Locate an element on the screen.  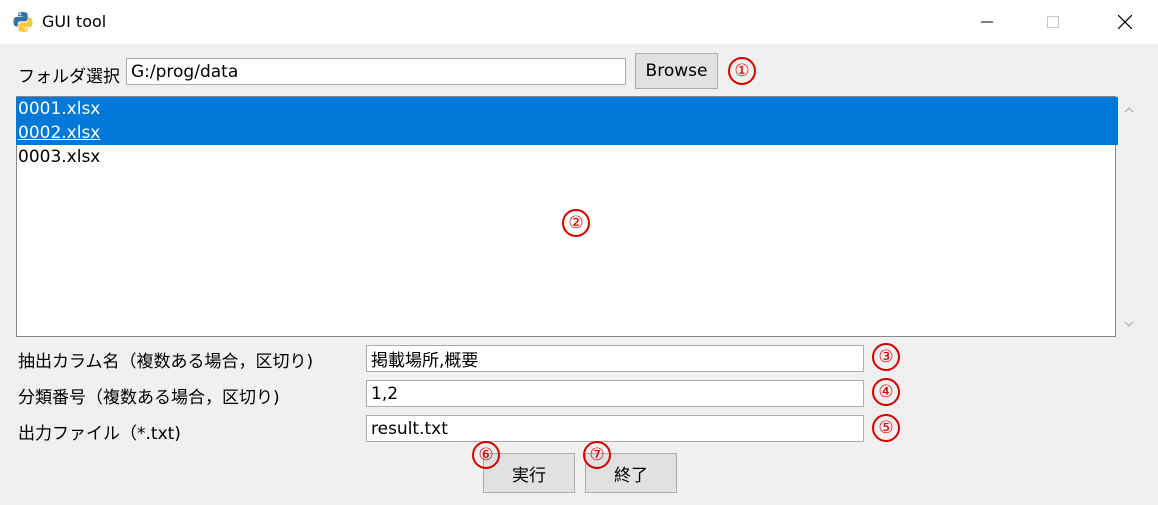
window-title: GUI tool is located at coordinates (74, 21).